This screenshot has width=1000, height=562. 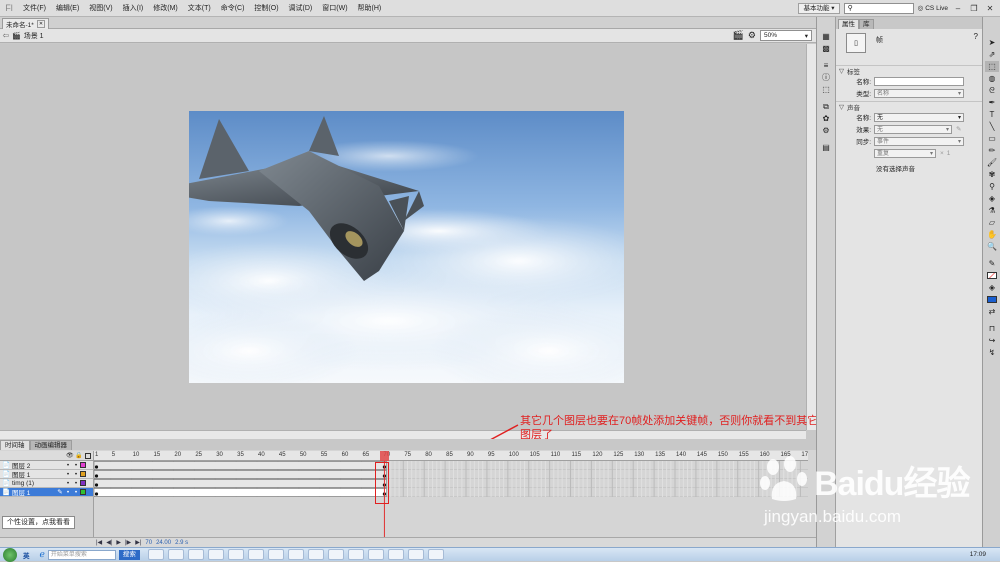 What do you see at coordinates (826, 118) in the screenshot?
I see `motion-presets-icon: ✿` at bounding box center [826, 118].